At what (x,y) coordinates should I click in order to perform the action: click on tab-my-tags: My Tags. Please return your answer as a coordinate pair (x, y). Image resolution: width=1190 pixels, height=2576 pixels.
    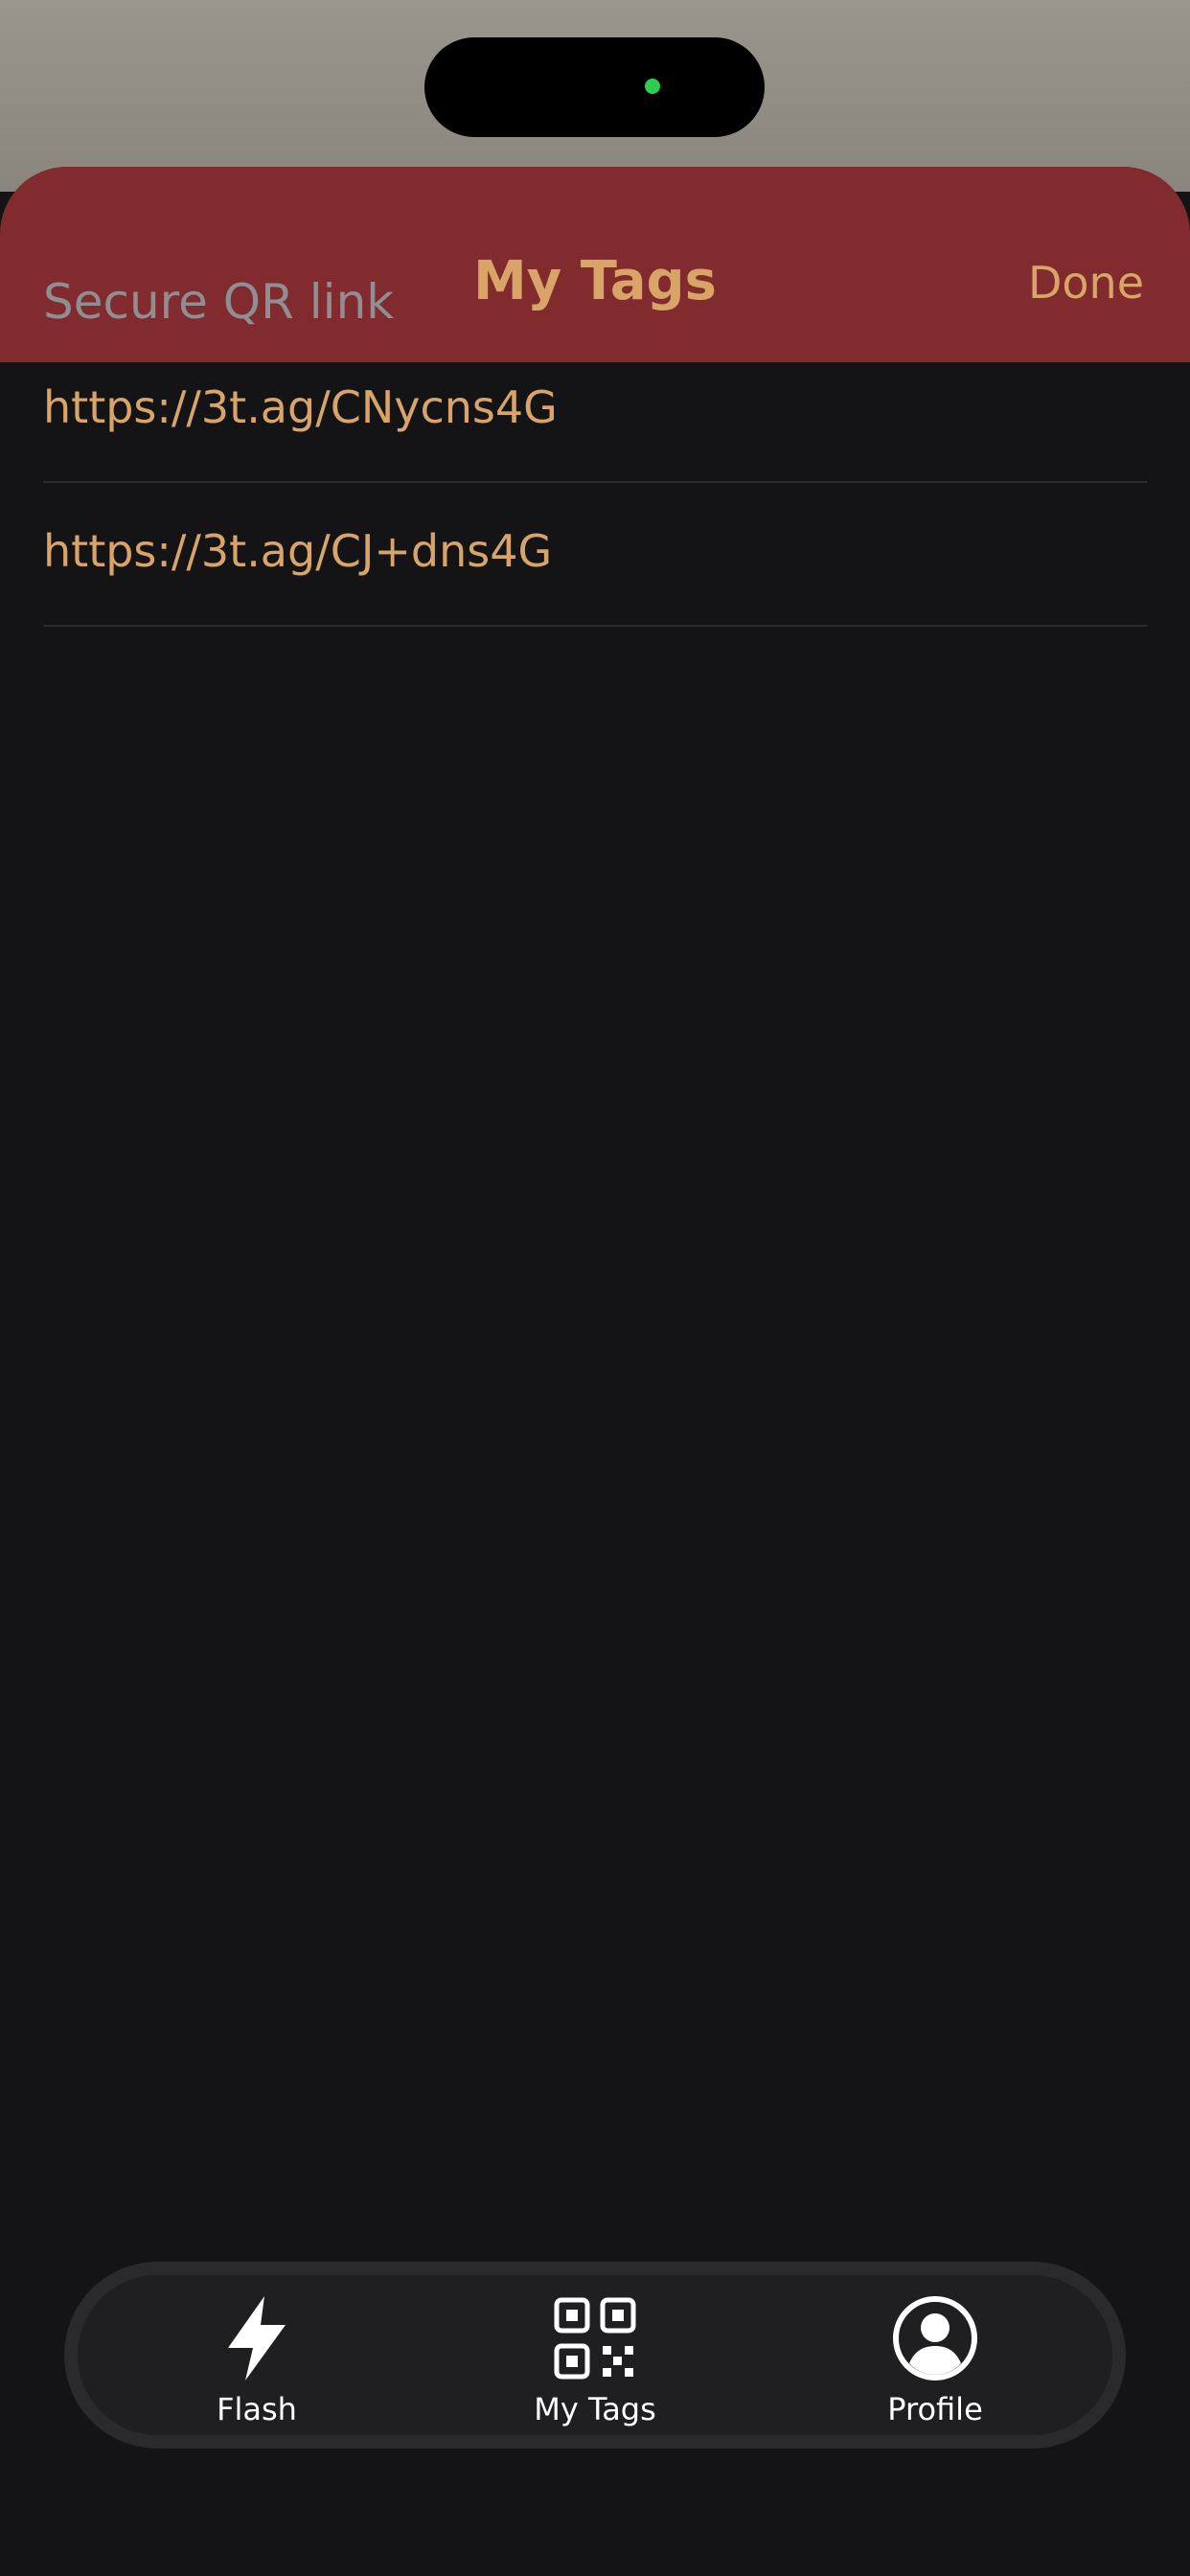
    Looking at the image, I should click on (595, 2355).